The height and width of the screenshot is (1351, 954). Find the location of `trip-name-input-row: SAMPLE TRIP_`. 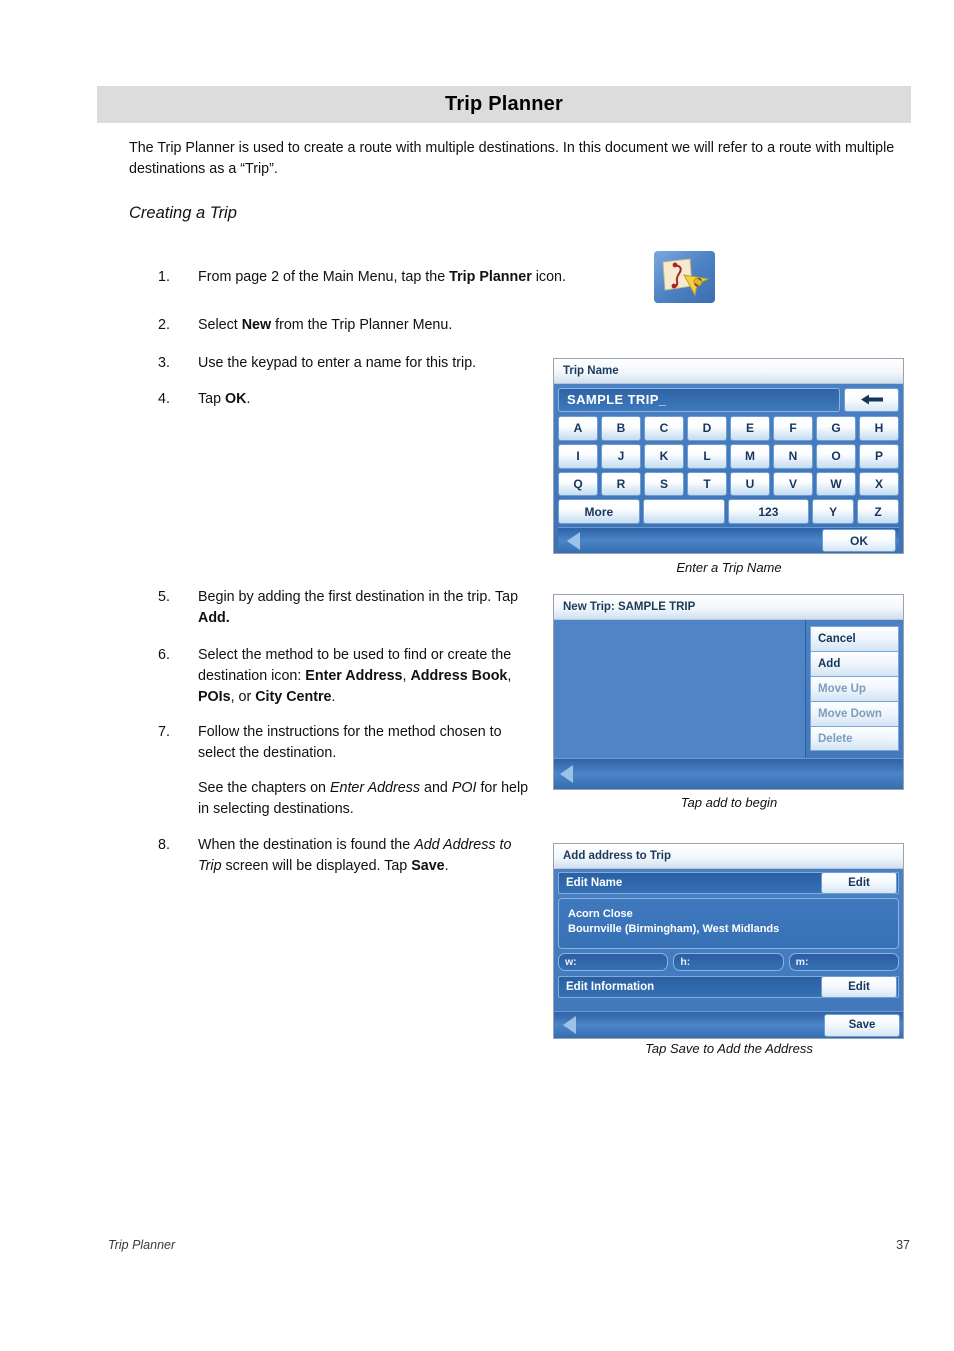

trip-name-input-row: SAMPLE TRIP_ is located at coordinates (728, 400).